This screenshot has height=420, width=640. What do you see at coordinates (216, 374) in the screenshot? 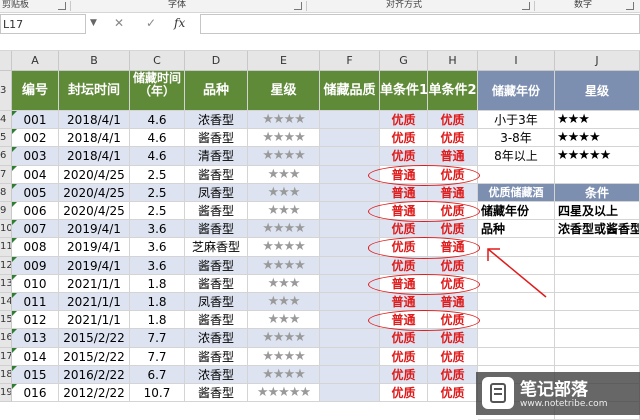
I see `data-cell-type: 浓香型` at bounding box center [216, 374].